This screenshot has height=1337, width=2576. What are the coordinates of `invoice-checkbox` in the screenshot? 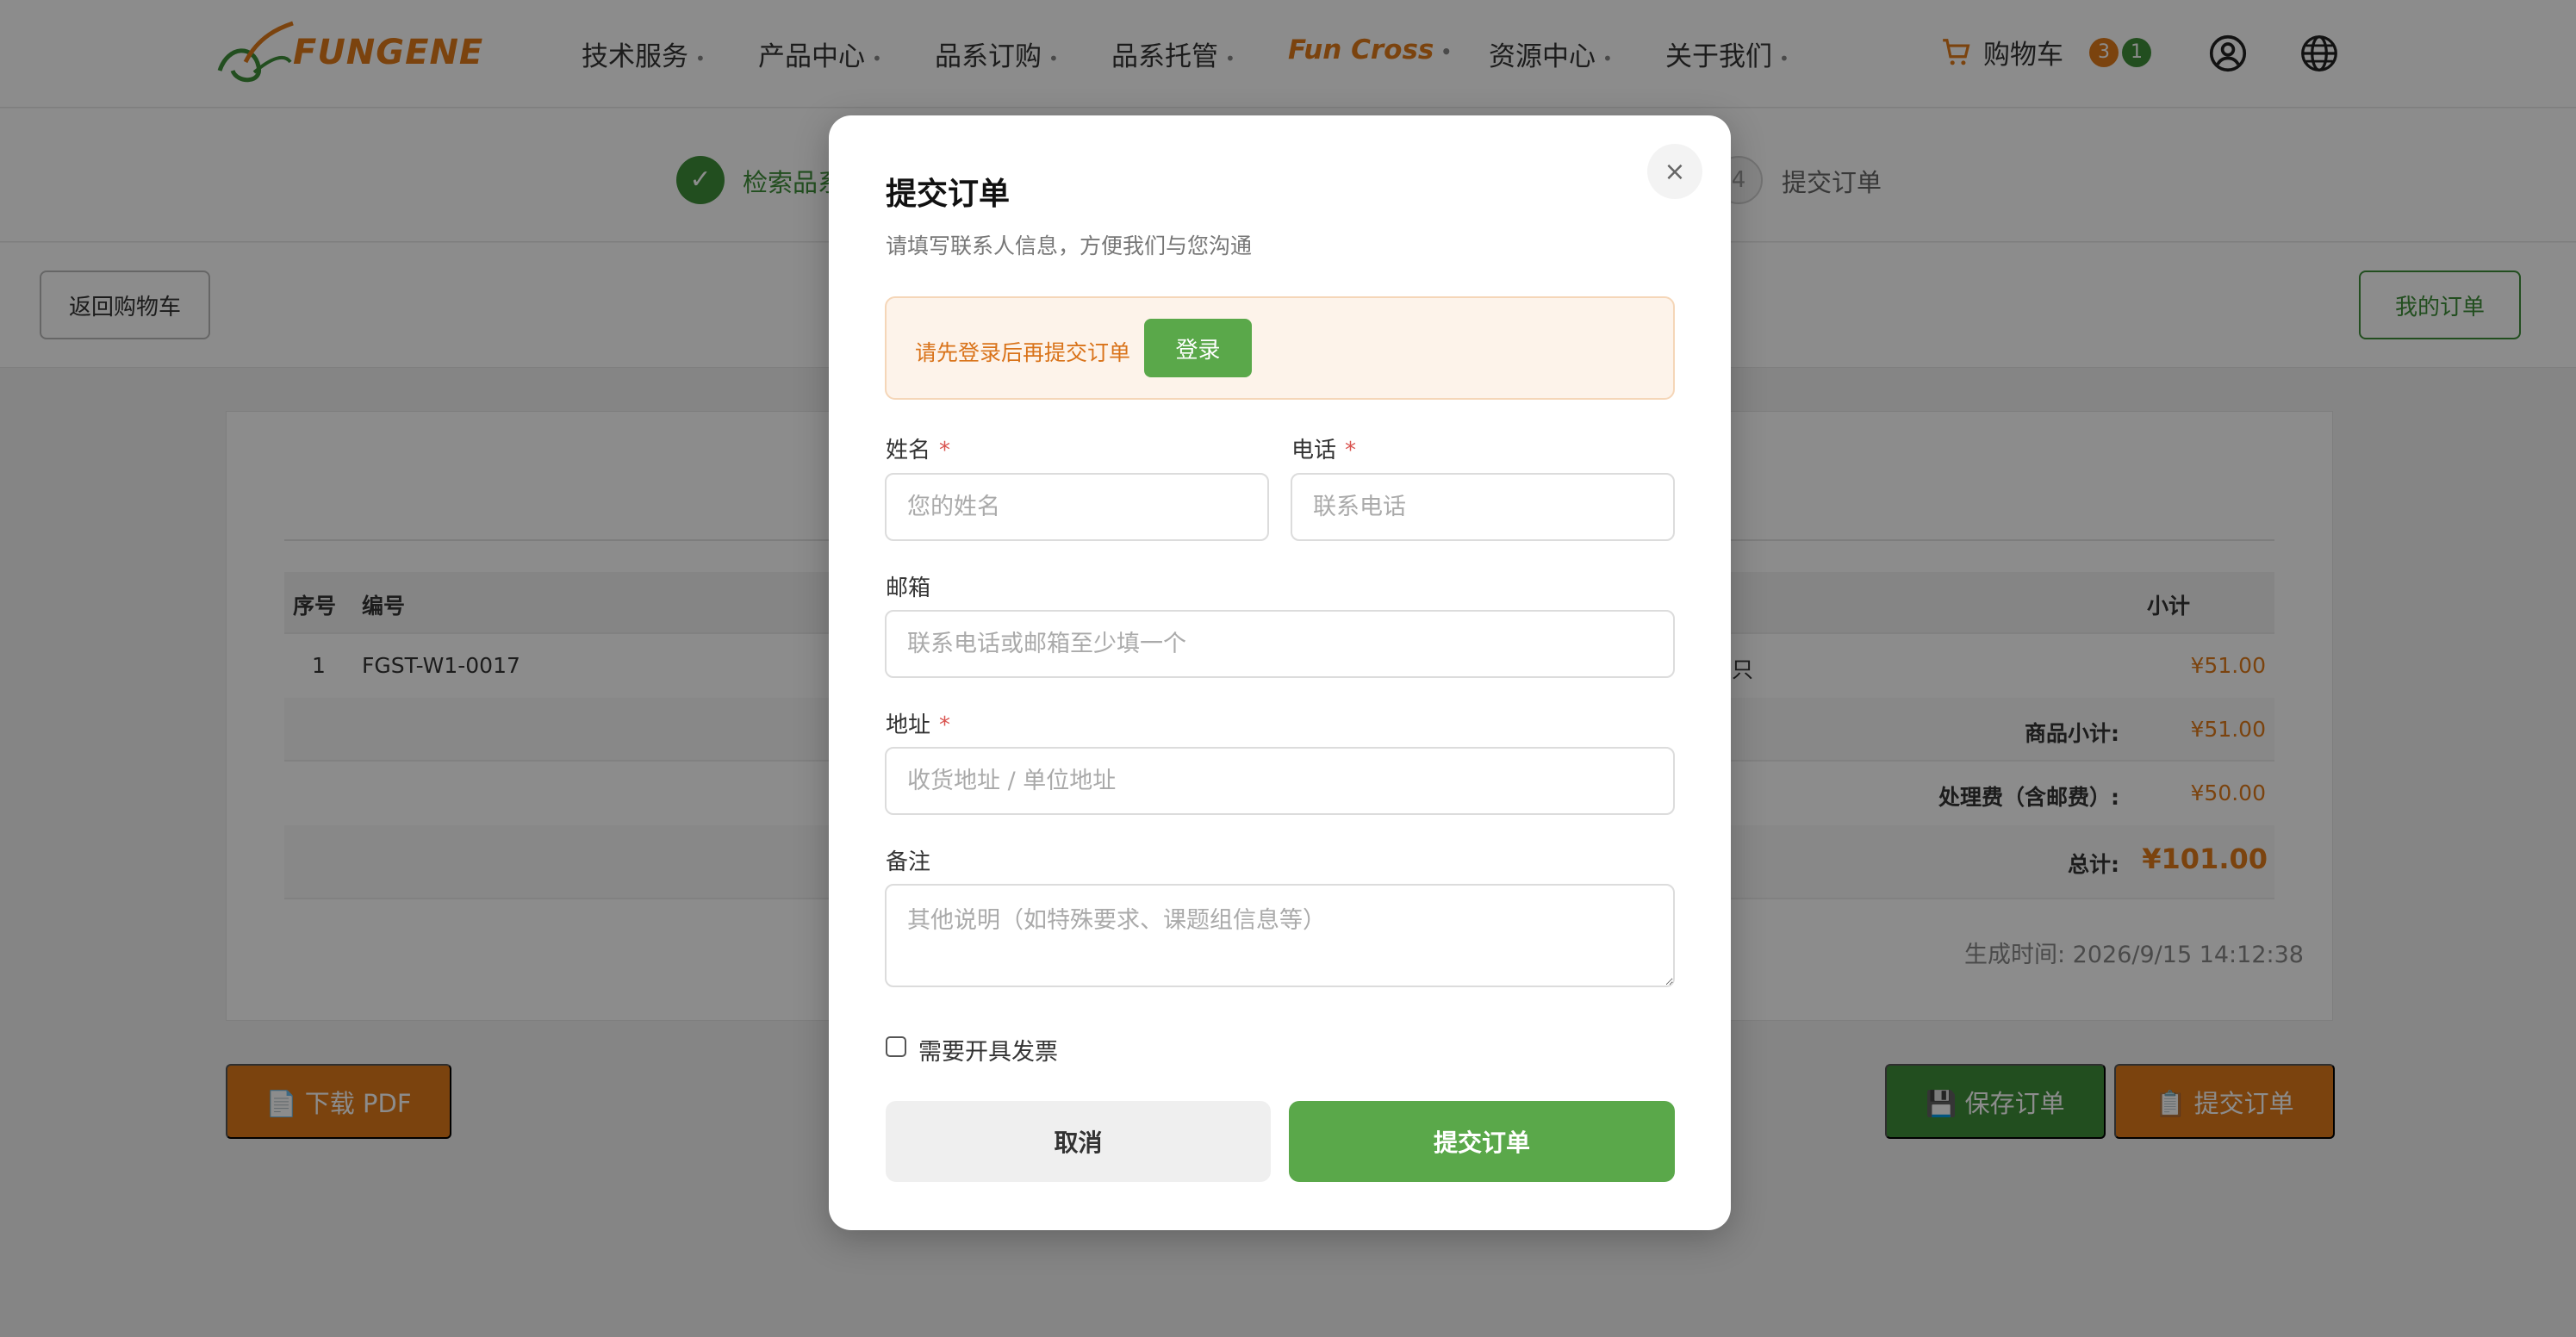 It's located at (896, 1047).